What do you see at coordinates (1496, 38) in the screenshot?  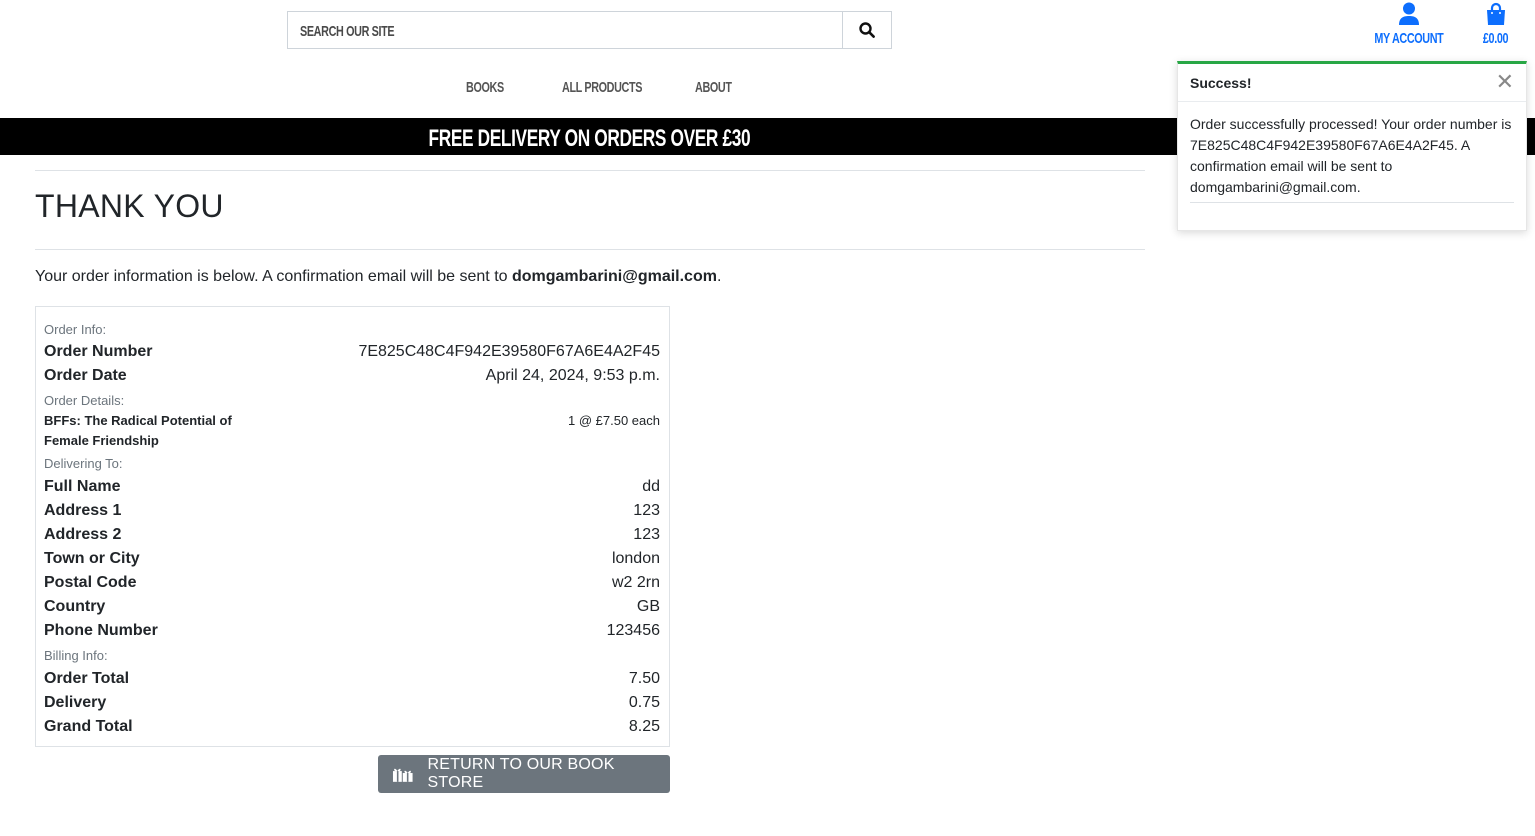 I see `bag-total: £0.00` at bounding box center [1496, 38].